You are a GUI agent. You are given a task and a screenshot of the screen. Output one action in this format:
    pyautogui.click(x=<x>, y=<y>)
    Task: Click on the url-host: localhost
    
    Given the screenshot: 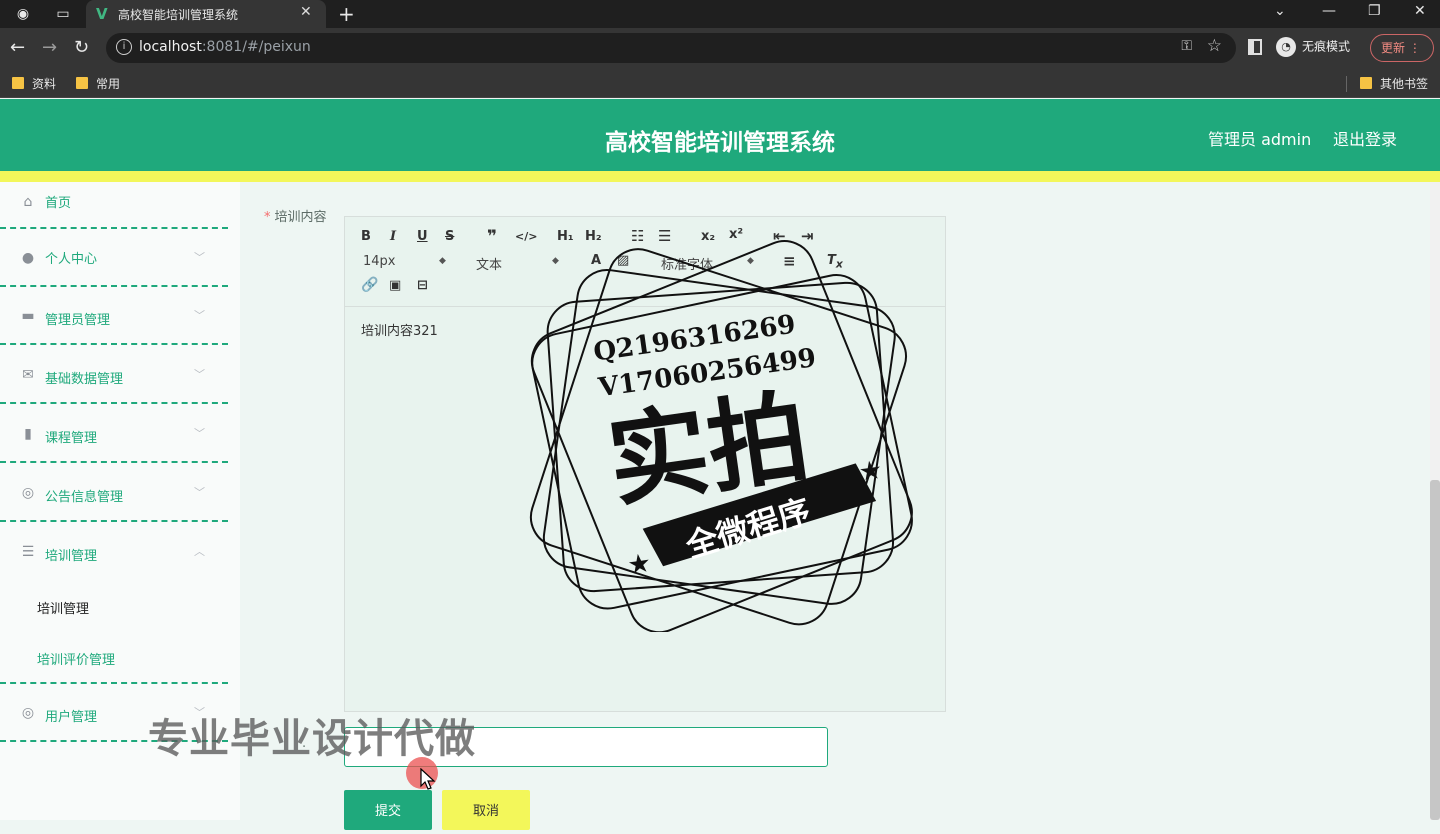 What is the action you would take?
    pyautogui.click(x=170, y=47)
    